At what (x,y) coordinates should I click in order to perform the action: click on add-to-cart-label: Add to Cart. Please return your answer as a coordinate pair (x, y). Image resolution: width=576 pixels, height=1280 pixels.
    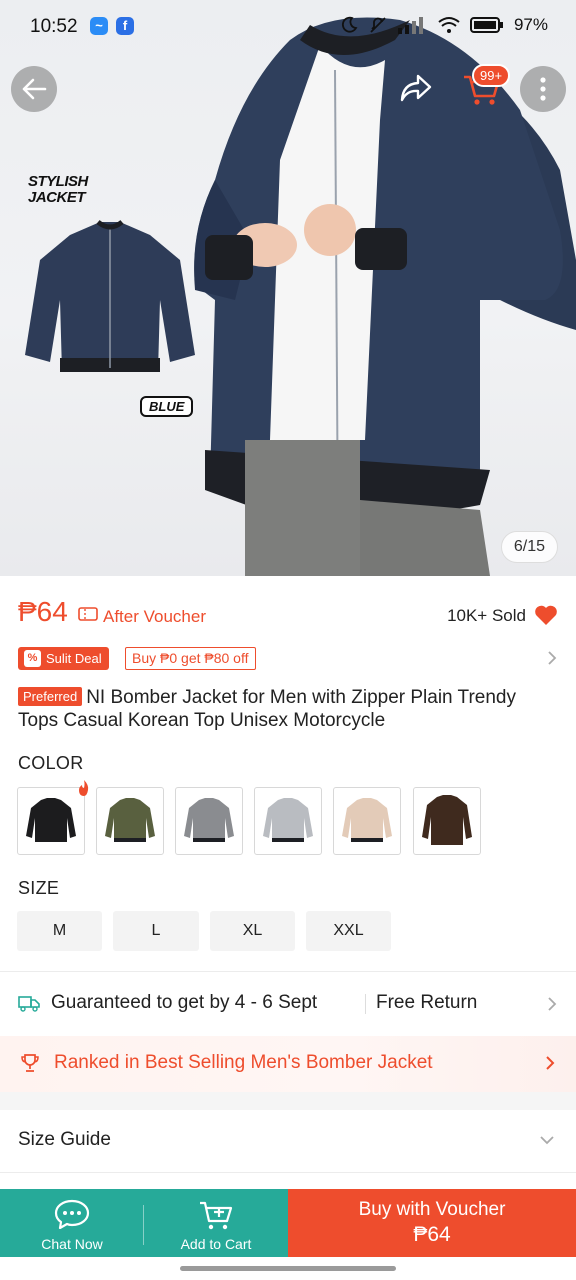
    Looking at the image, I should click on (216, 1244).